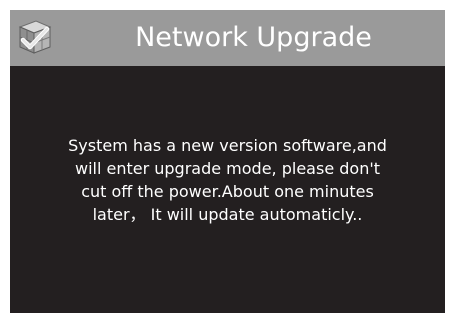  I want to click on message-line: System has a new version software,and, so click(227, 145).